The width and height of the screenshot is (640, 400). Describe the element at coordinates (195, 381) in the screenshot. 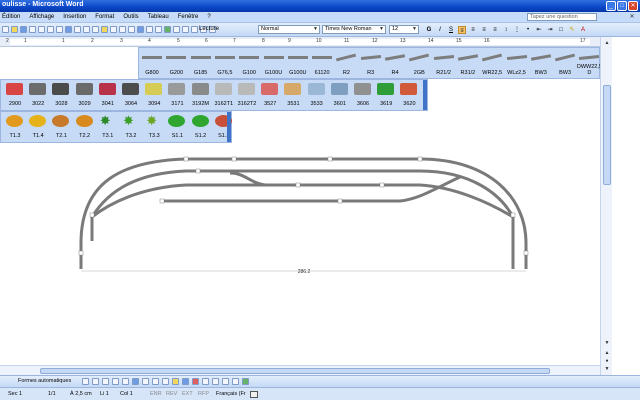

I see `font-color-icon` at that location.